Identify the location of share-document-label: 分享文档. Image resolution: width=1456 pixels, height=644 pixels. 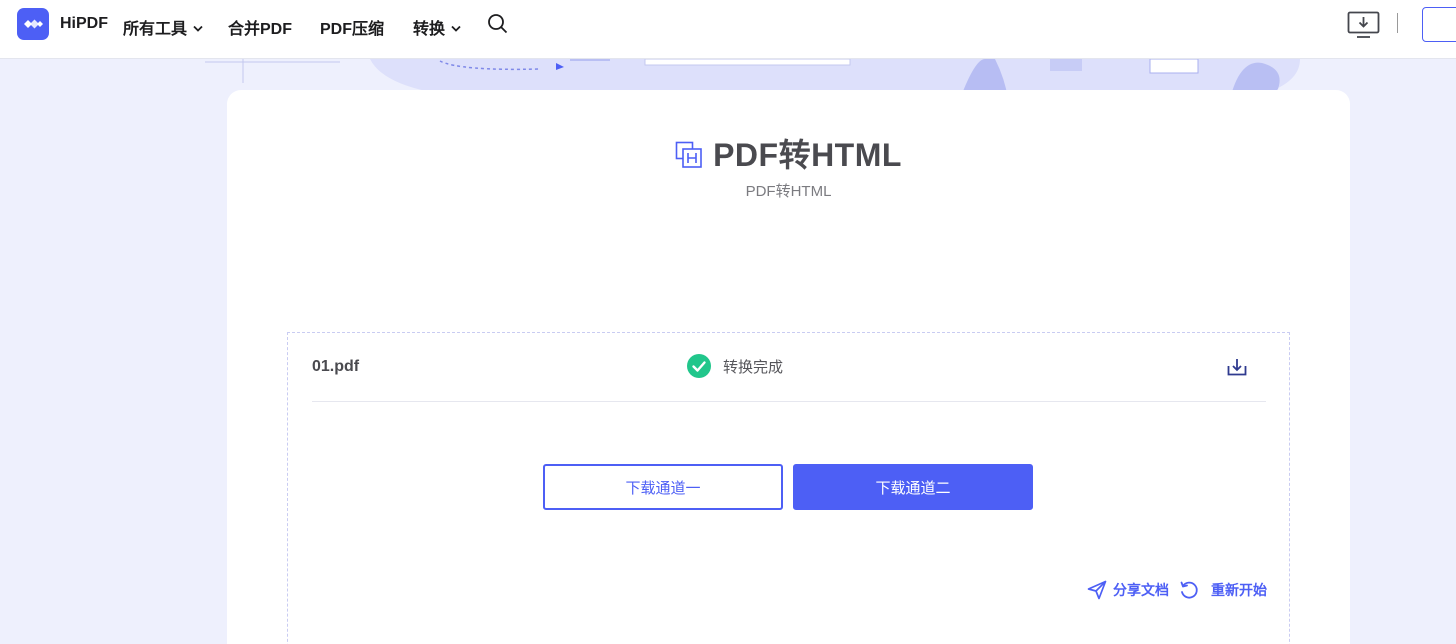
(1141, 590).